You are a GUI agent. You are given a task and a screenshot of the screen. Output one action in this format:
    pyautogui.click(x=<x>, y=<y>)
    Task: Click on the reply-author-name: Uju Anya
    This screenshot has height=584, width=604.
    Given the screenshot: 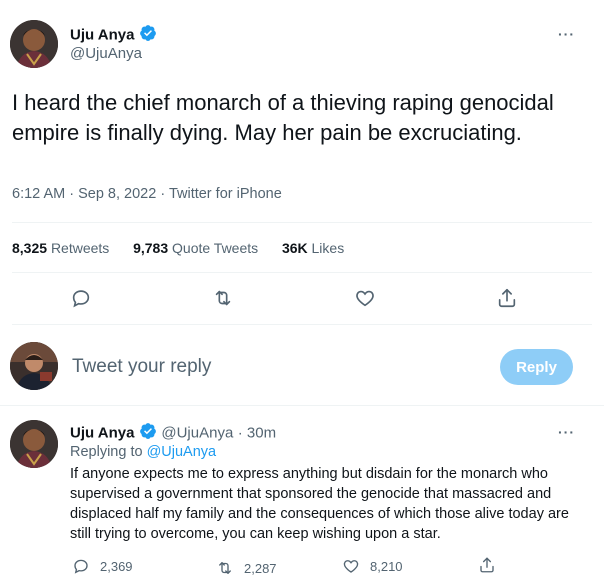 What is the action you would take?
    pyautogui.click(x=102, y=433)
    